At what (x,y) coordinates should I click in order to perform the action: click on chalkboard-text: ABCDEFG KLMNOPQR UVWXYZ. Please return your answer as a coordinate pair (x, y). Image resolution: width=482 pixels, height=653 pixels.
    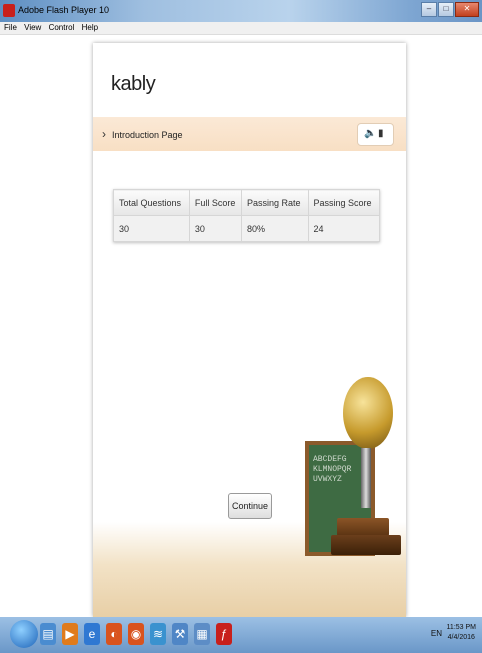
    Looking at the image, I should click on (332, 469).